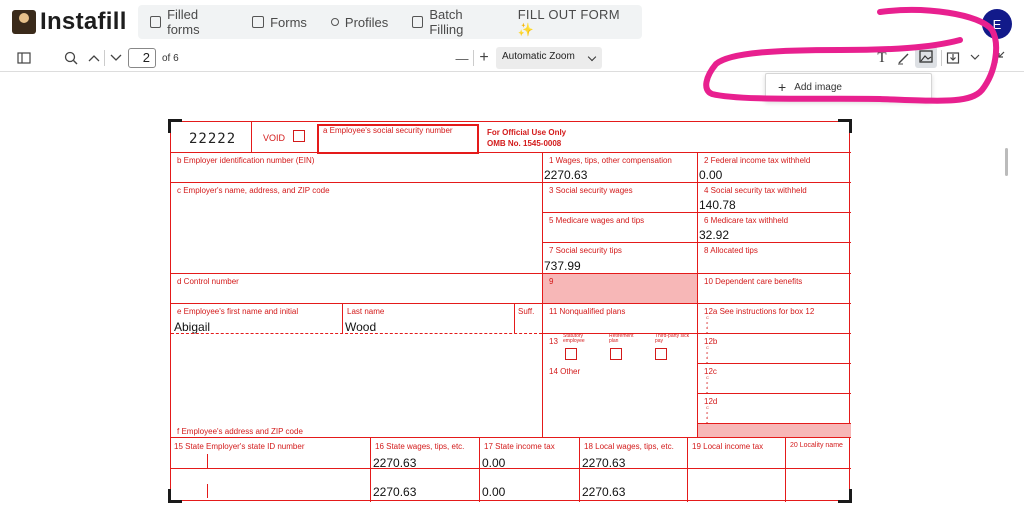 Image resolution: width=1024 pixels, height=521 pixels. Describe the element at coordinates (620, 288) in the screenshot. I see `box-9-field` at that location.